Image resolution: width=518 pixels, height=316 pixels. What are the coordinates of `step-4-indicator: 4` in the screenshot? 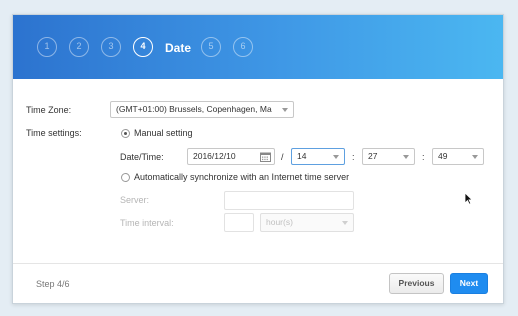 It's located at (143, 47).